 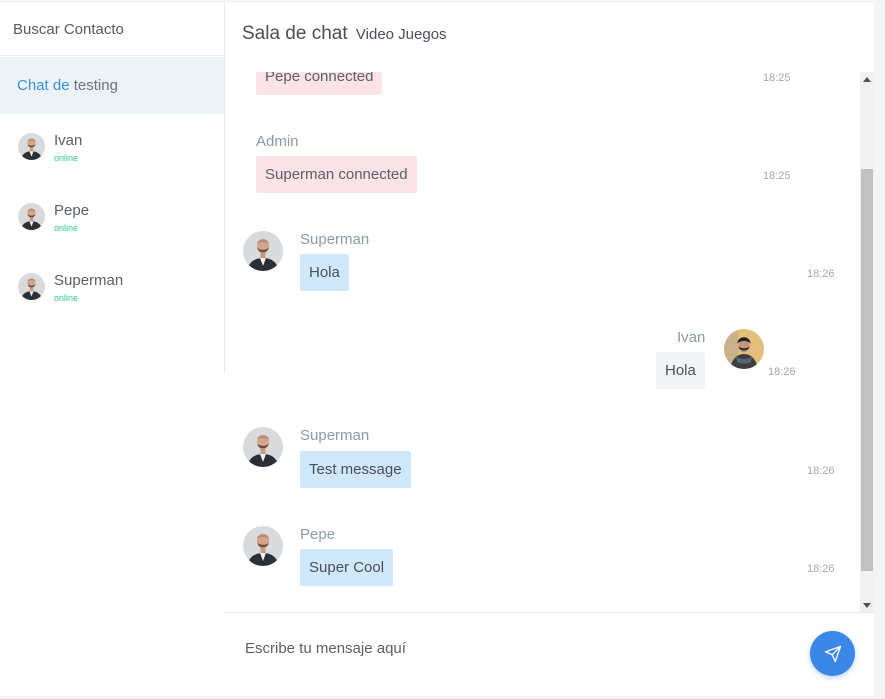 What do you see at coordinates (95, 85) in the screenshot?
I see `room-name: testing` at bounding box center [95, 85].